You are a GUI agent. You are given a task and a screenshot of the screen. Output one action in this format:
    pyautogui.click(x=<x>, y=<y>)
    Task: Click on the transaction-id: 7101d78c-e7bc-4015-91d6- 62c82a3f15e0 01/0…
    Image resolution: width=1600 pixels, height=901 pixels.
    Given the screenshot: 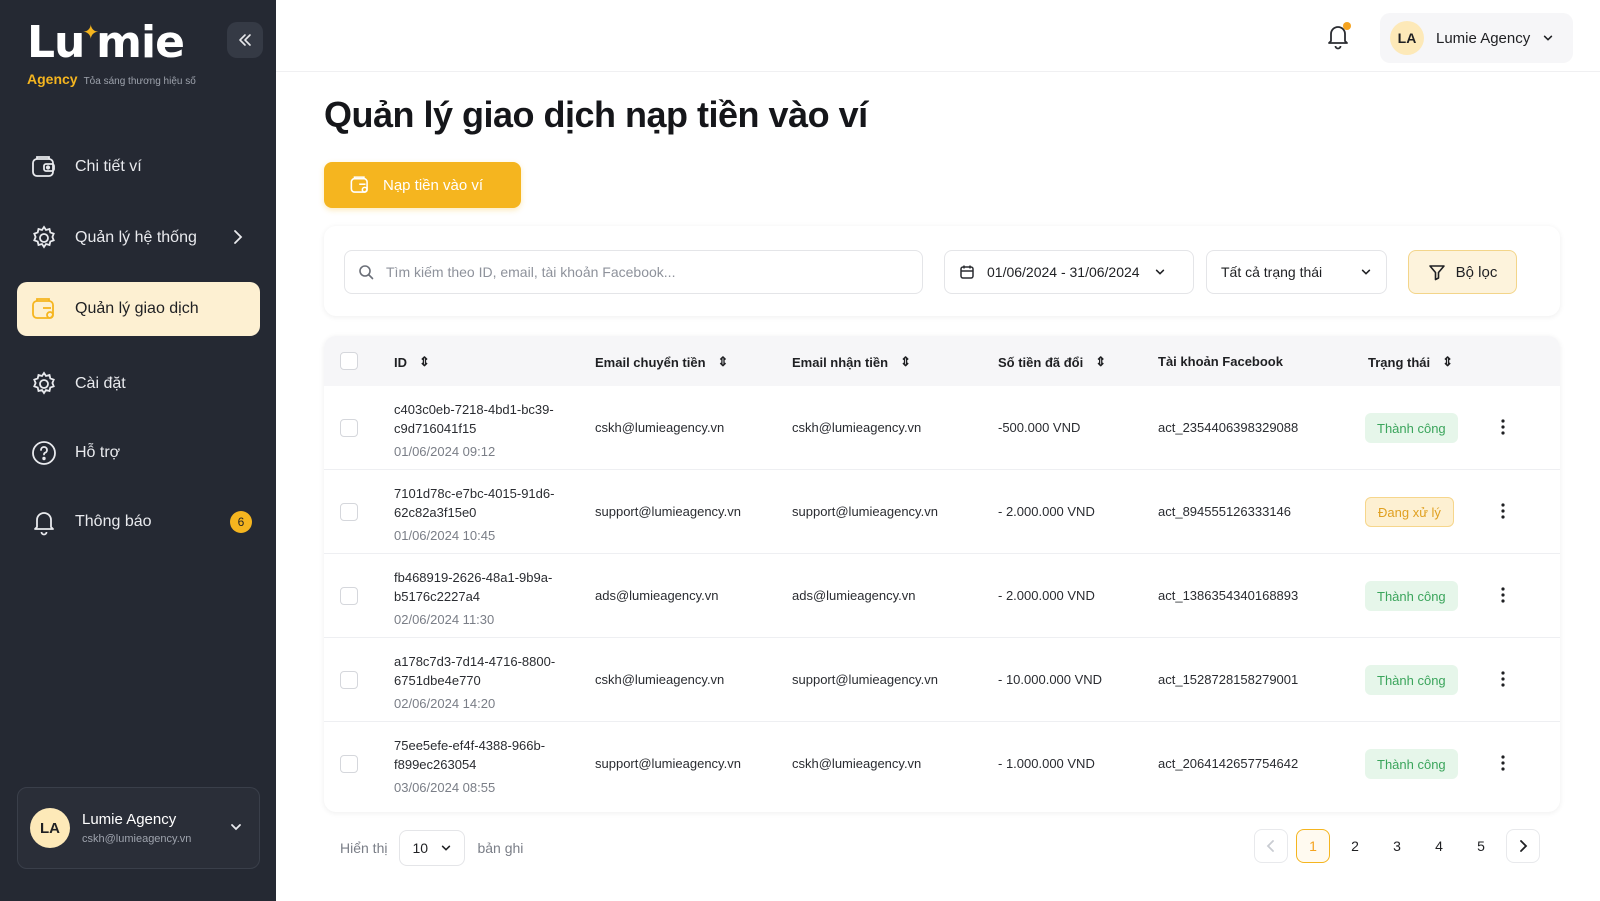 What is the action you would take?
    pyautogui.click(x=484, y=514)
    